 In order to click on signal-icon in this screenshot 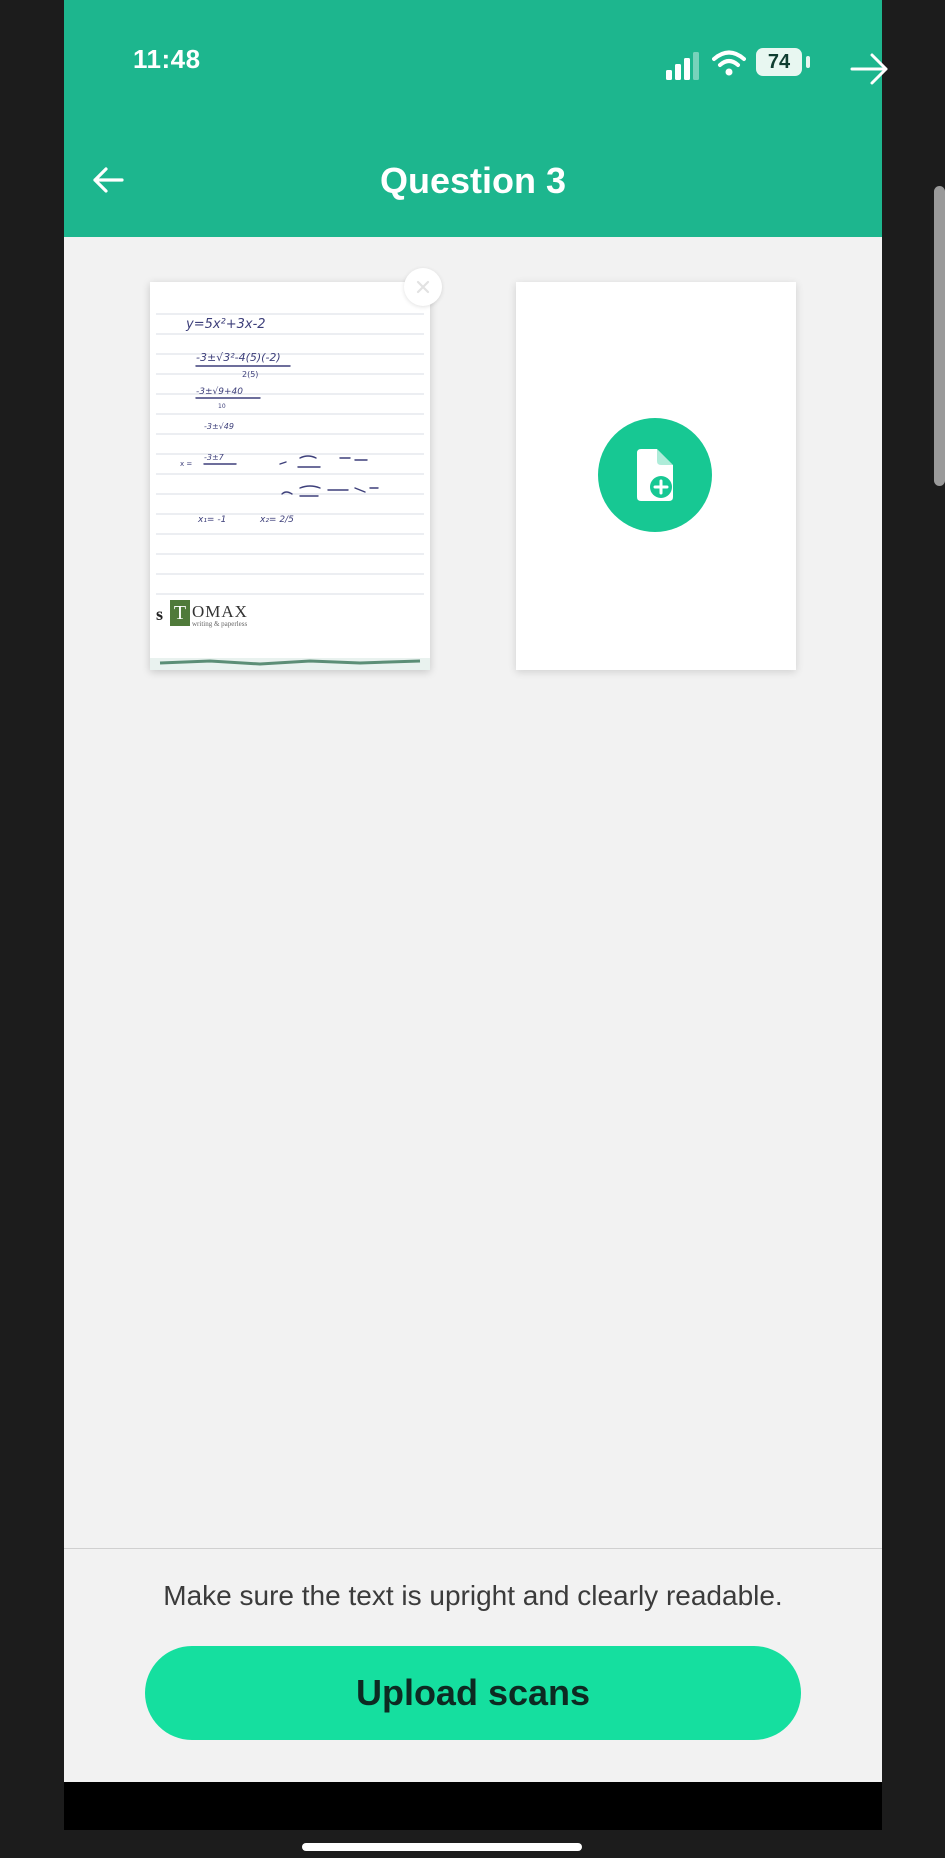, I will do `click(682, 66)`.